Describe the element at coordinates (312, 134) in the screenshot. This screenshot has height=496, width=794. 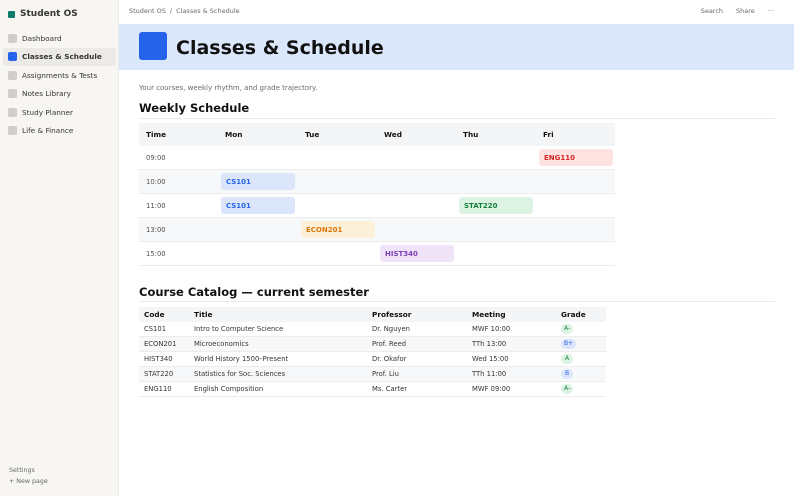
I see `column-header-tue: Tue` at that location.